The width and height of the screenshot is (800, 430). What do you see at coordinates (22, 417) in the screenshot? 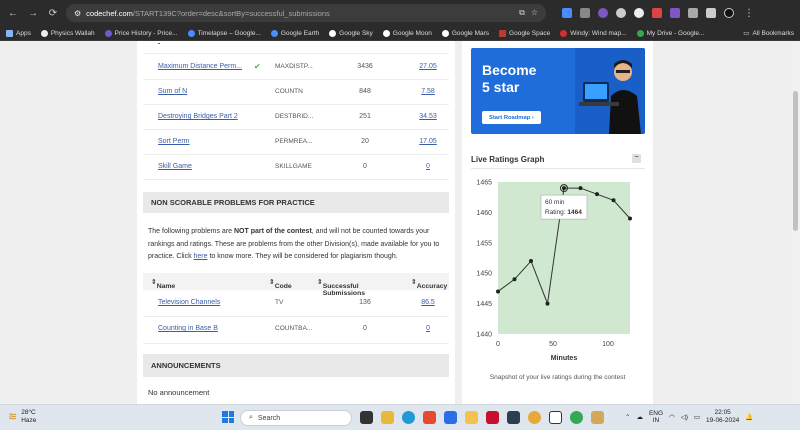
I see `weather-widget: ≋ 28°C Haze` at bounding box center [22, 417].